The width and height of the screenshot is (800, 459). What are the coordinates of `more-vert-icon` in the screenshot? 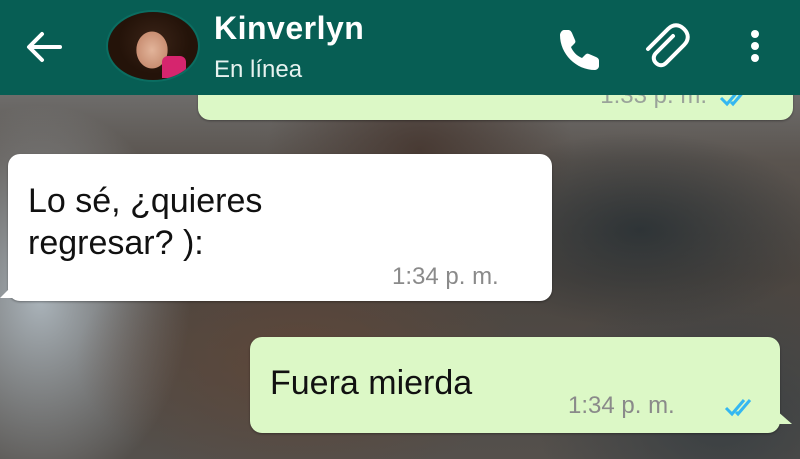 It's located at (755, 46).